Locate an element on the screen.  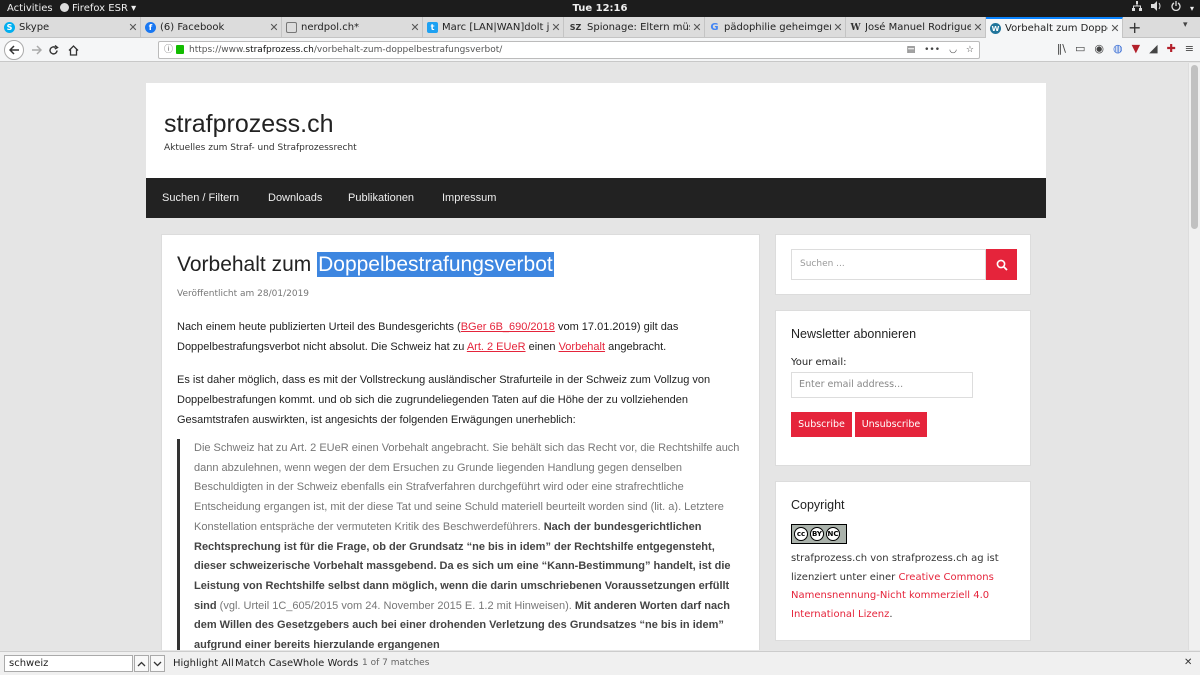
vertical-scrollbar is located at coordinates (1194, 356).